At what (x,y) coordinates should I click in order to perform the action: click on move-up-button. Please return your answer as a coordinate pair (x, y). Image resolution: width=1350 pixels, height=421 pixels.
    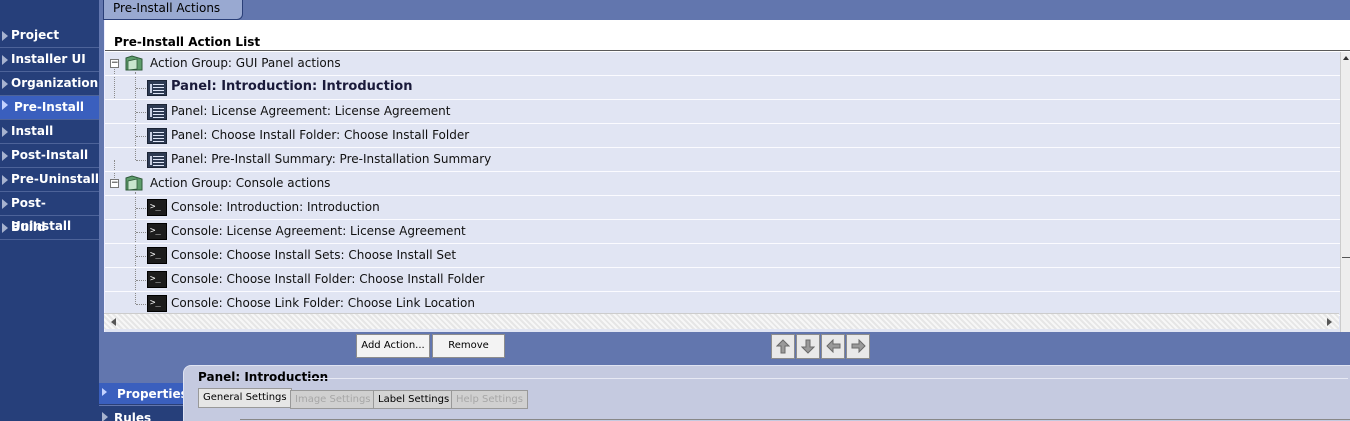
    Looking at the image, I should click on (783, 346).